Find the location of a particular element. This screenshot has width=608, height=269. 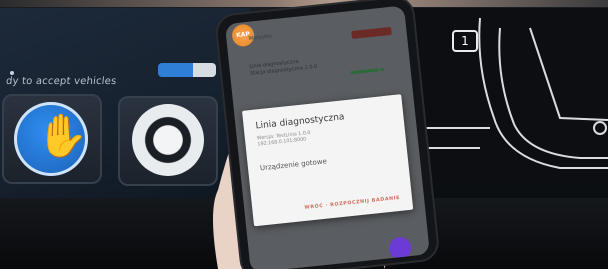

status-dot is located at coordinates (12, 73).